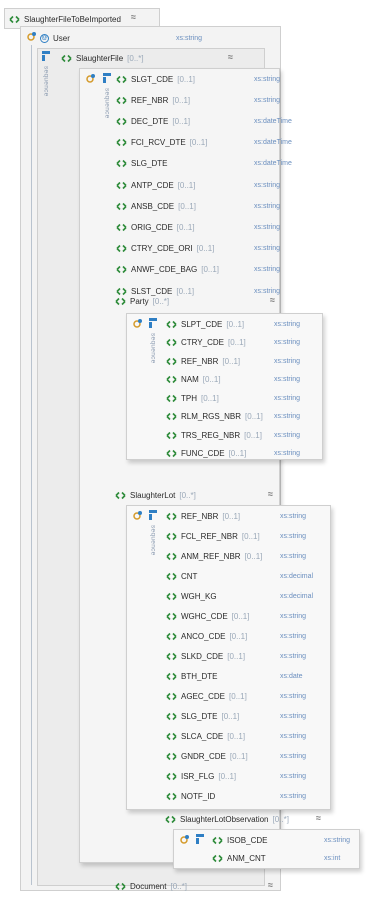 This screenshot has height=901, width=372. Describe the element at coordinates (162, 249) in the screenshot. I see `field-name: CTRY_CDE_ORI` at that location.